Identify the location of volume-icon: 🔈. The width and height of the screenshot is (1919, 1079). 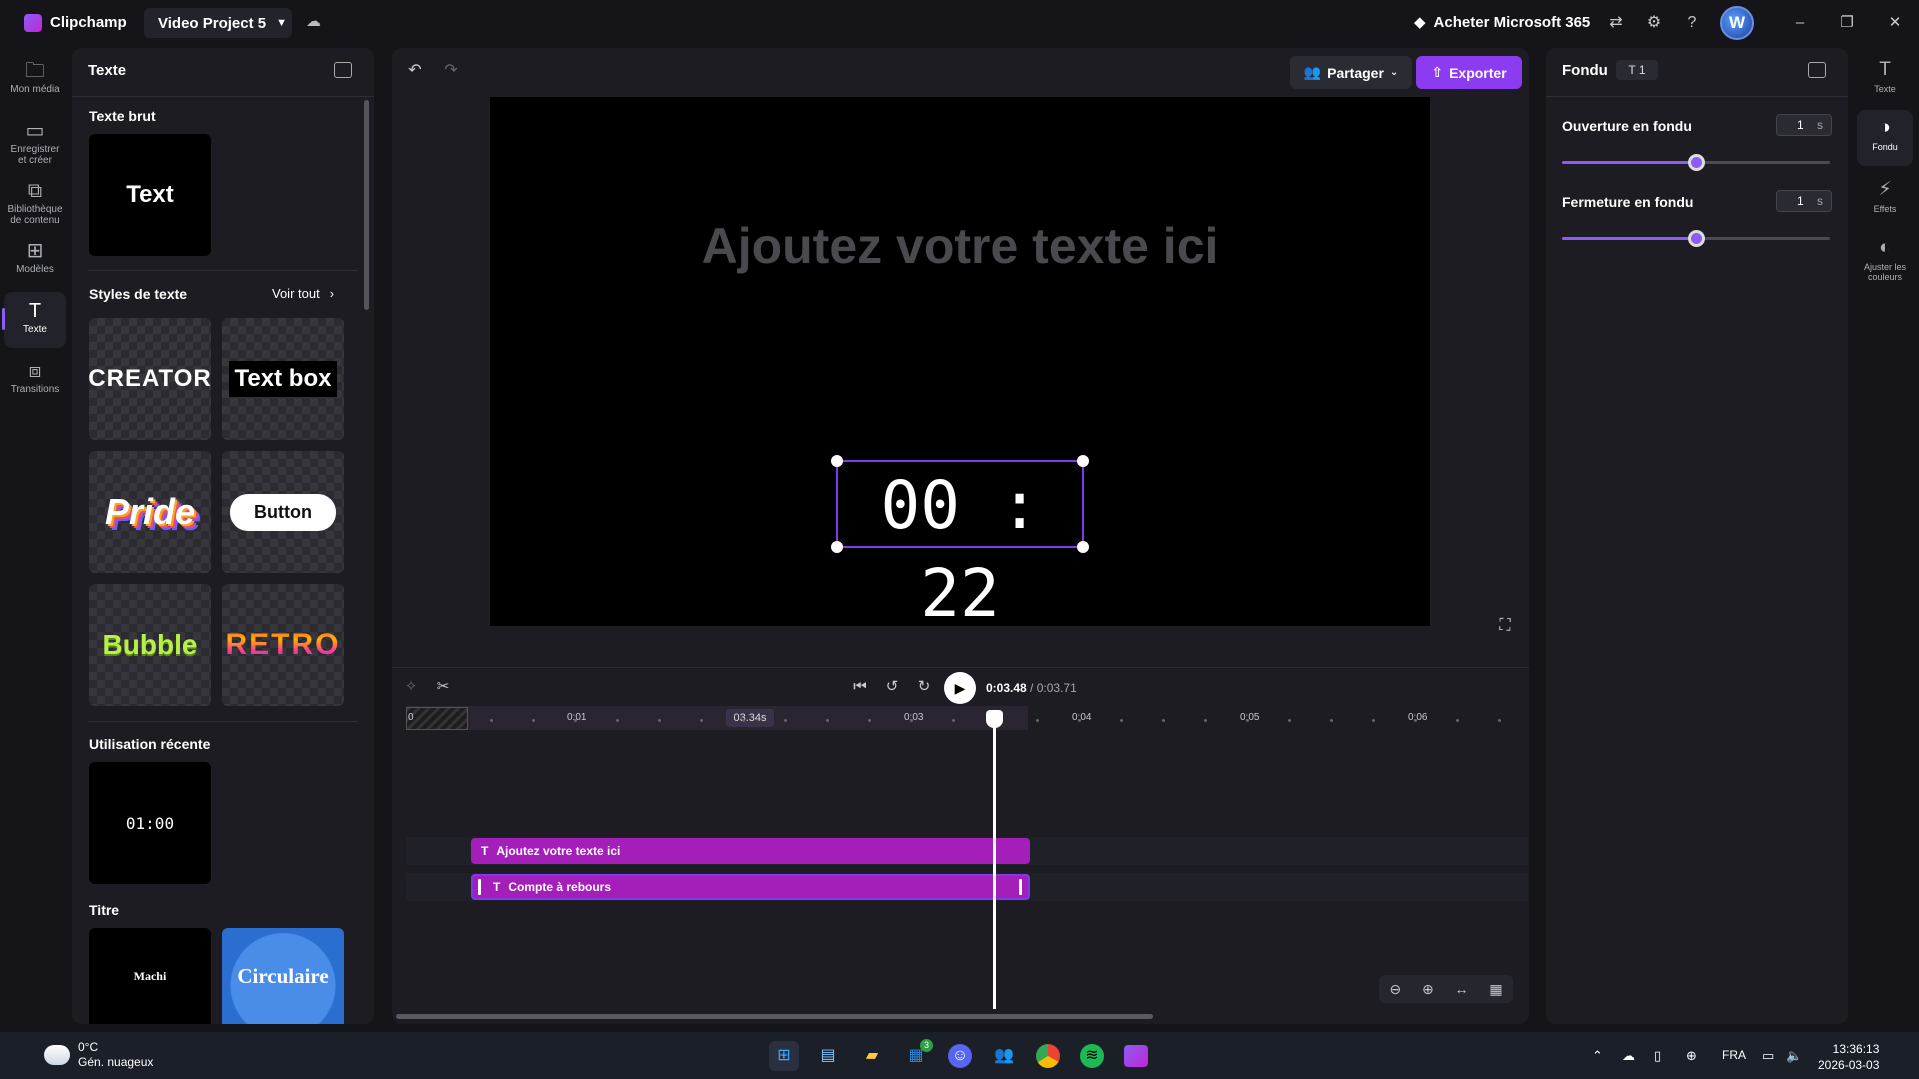
(1794, 1056).